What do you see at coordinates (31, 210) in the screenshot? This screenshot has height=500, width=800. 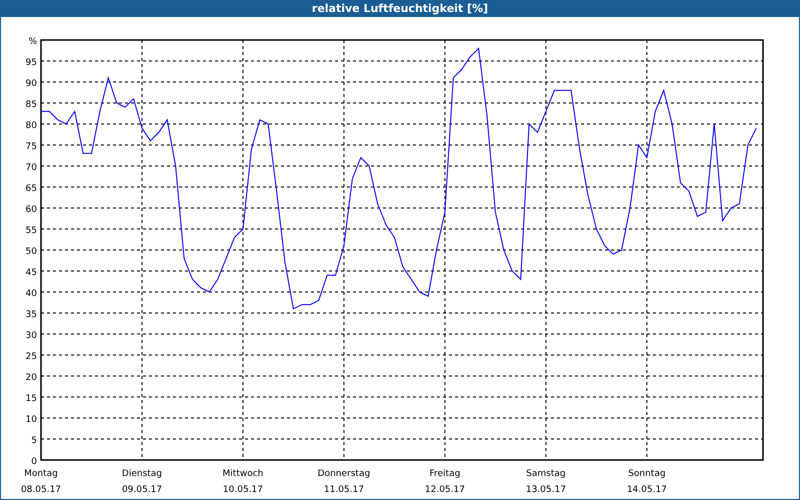 I see `y-tick-label: 60` at bounding box center [31, 210].